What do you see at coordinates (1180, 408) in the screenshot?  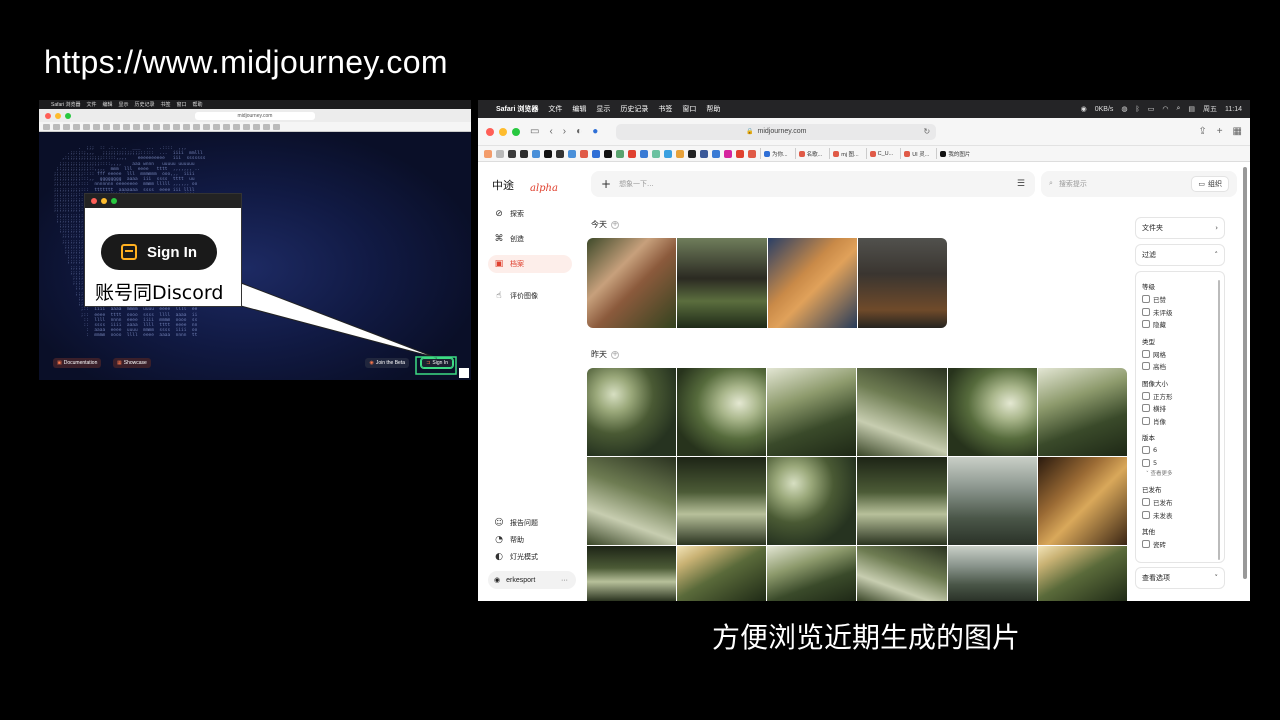 I see `filter-option: 横排` at bounding box center [1180, 408].